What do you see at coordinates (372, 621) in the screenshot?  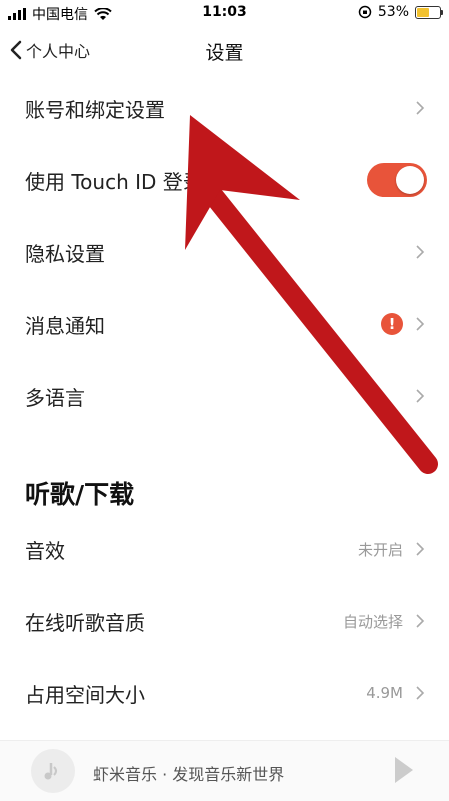 I see `row-value: 自动选择` at bounding box center [372, 621].